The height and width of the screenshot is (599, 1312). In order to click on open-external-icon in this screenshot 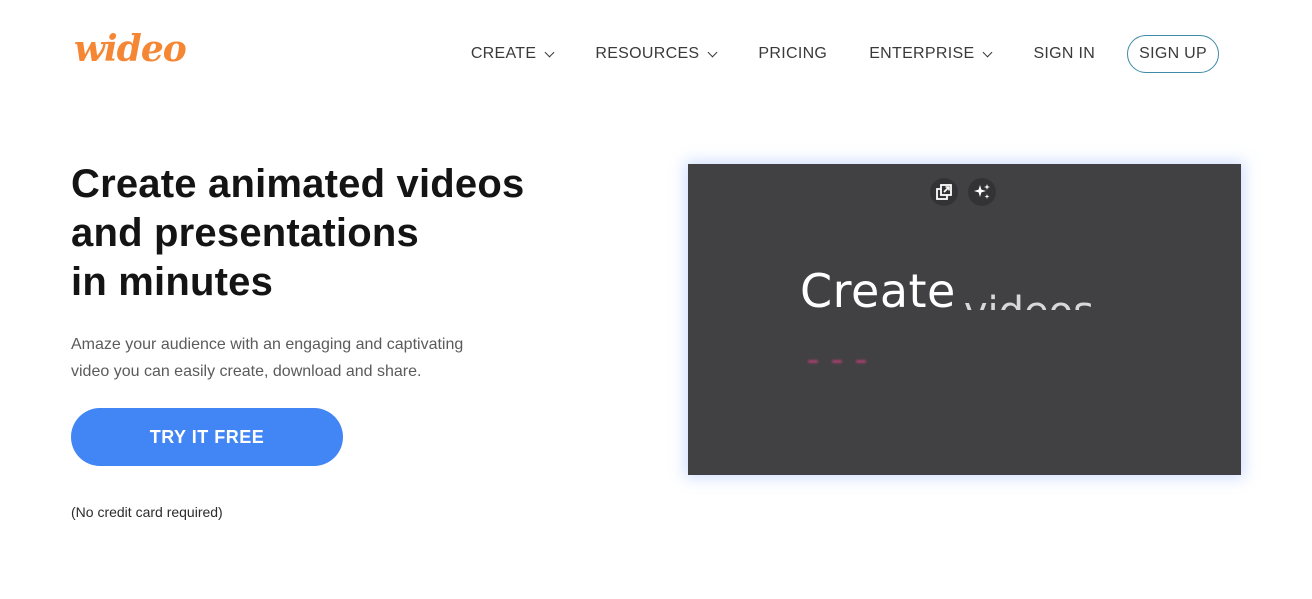, I will do `click(944, 192)`.